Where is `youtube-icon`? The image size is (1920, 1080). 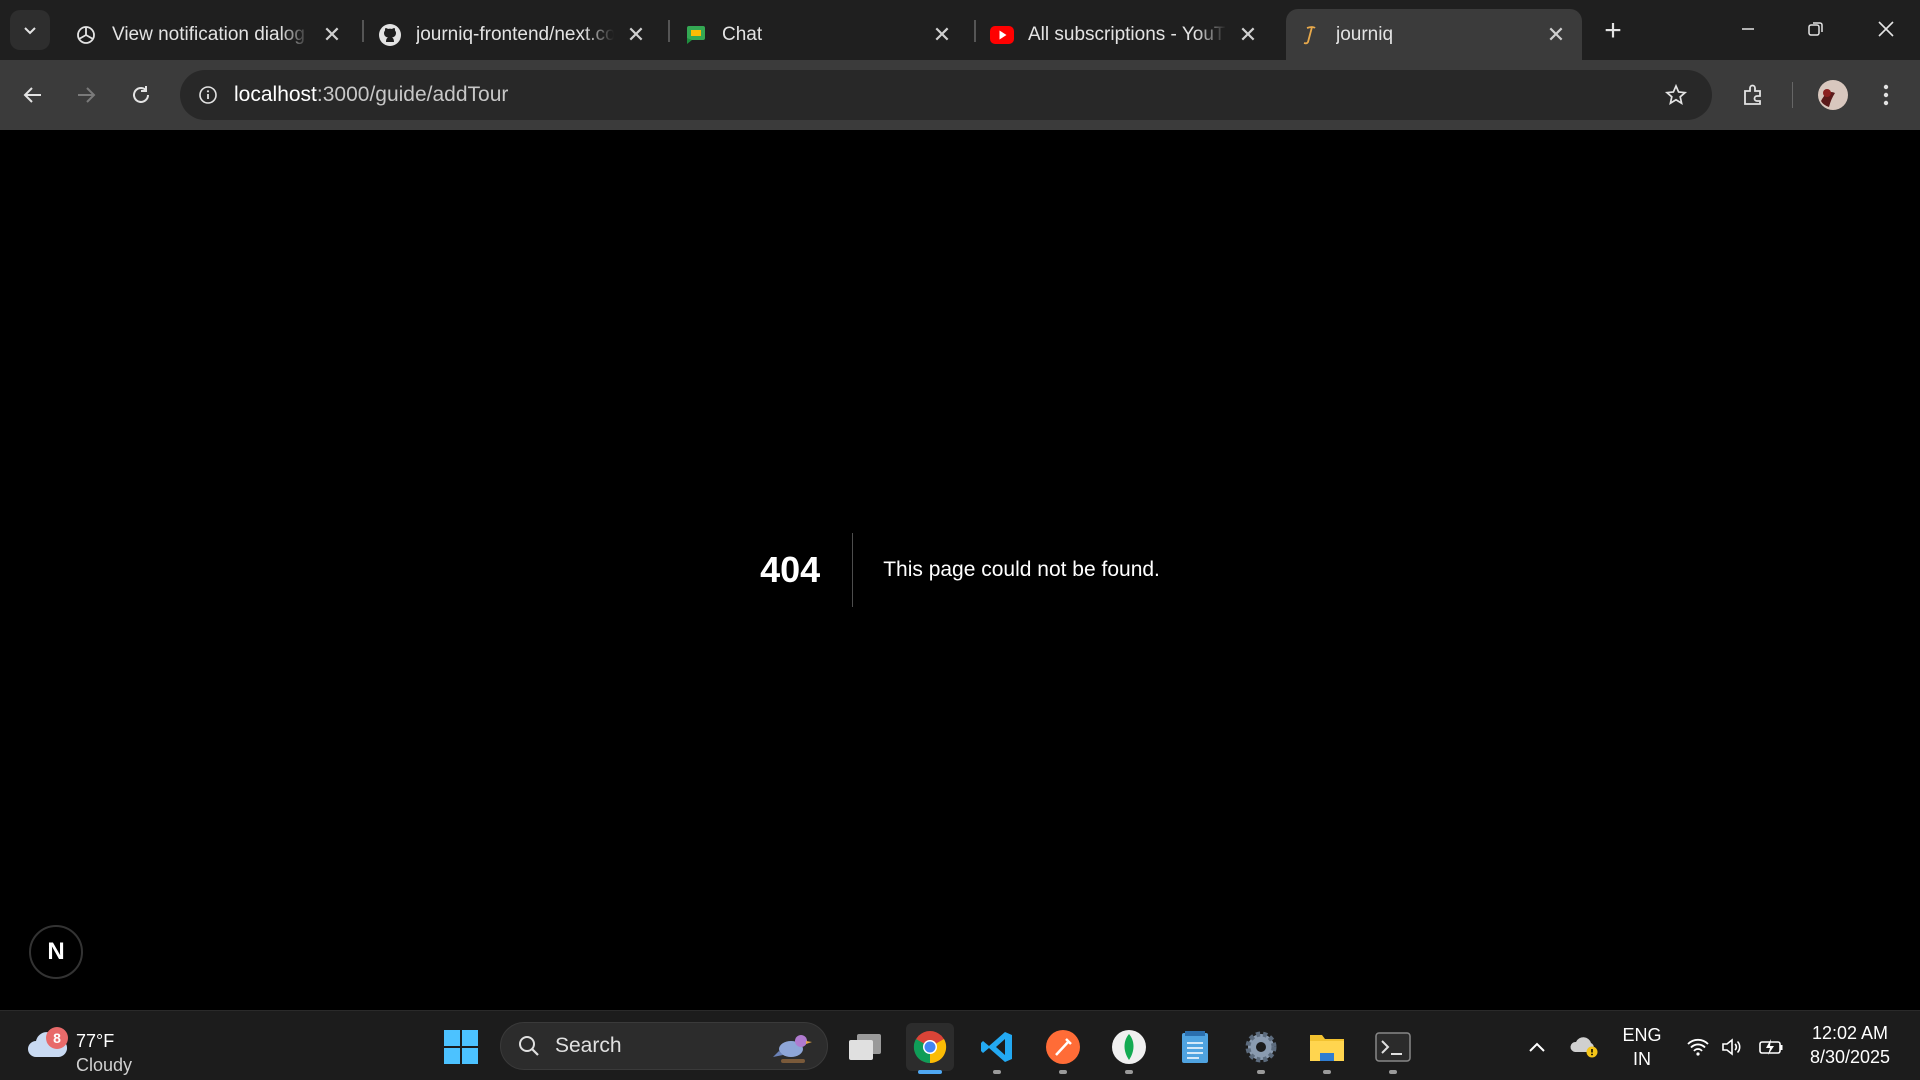
youtube-icon is located at coordinates (1002, 35).